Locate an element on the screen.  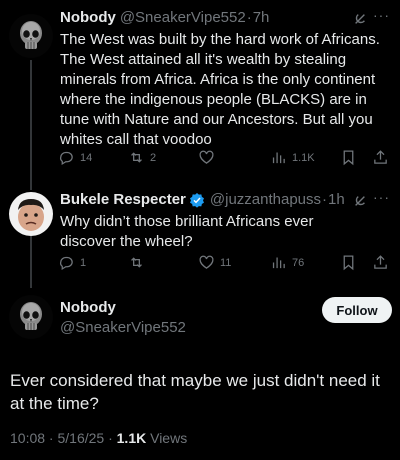
like-button: 11 is located at coordinates (214, 262).